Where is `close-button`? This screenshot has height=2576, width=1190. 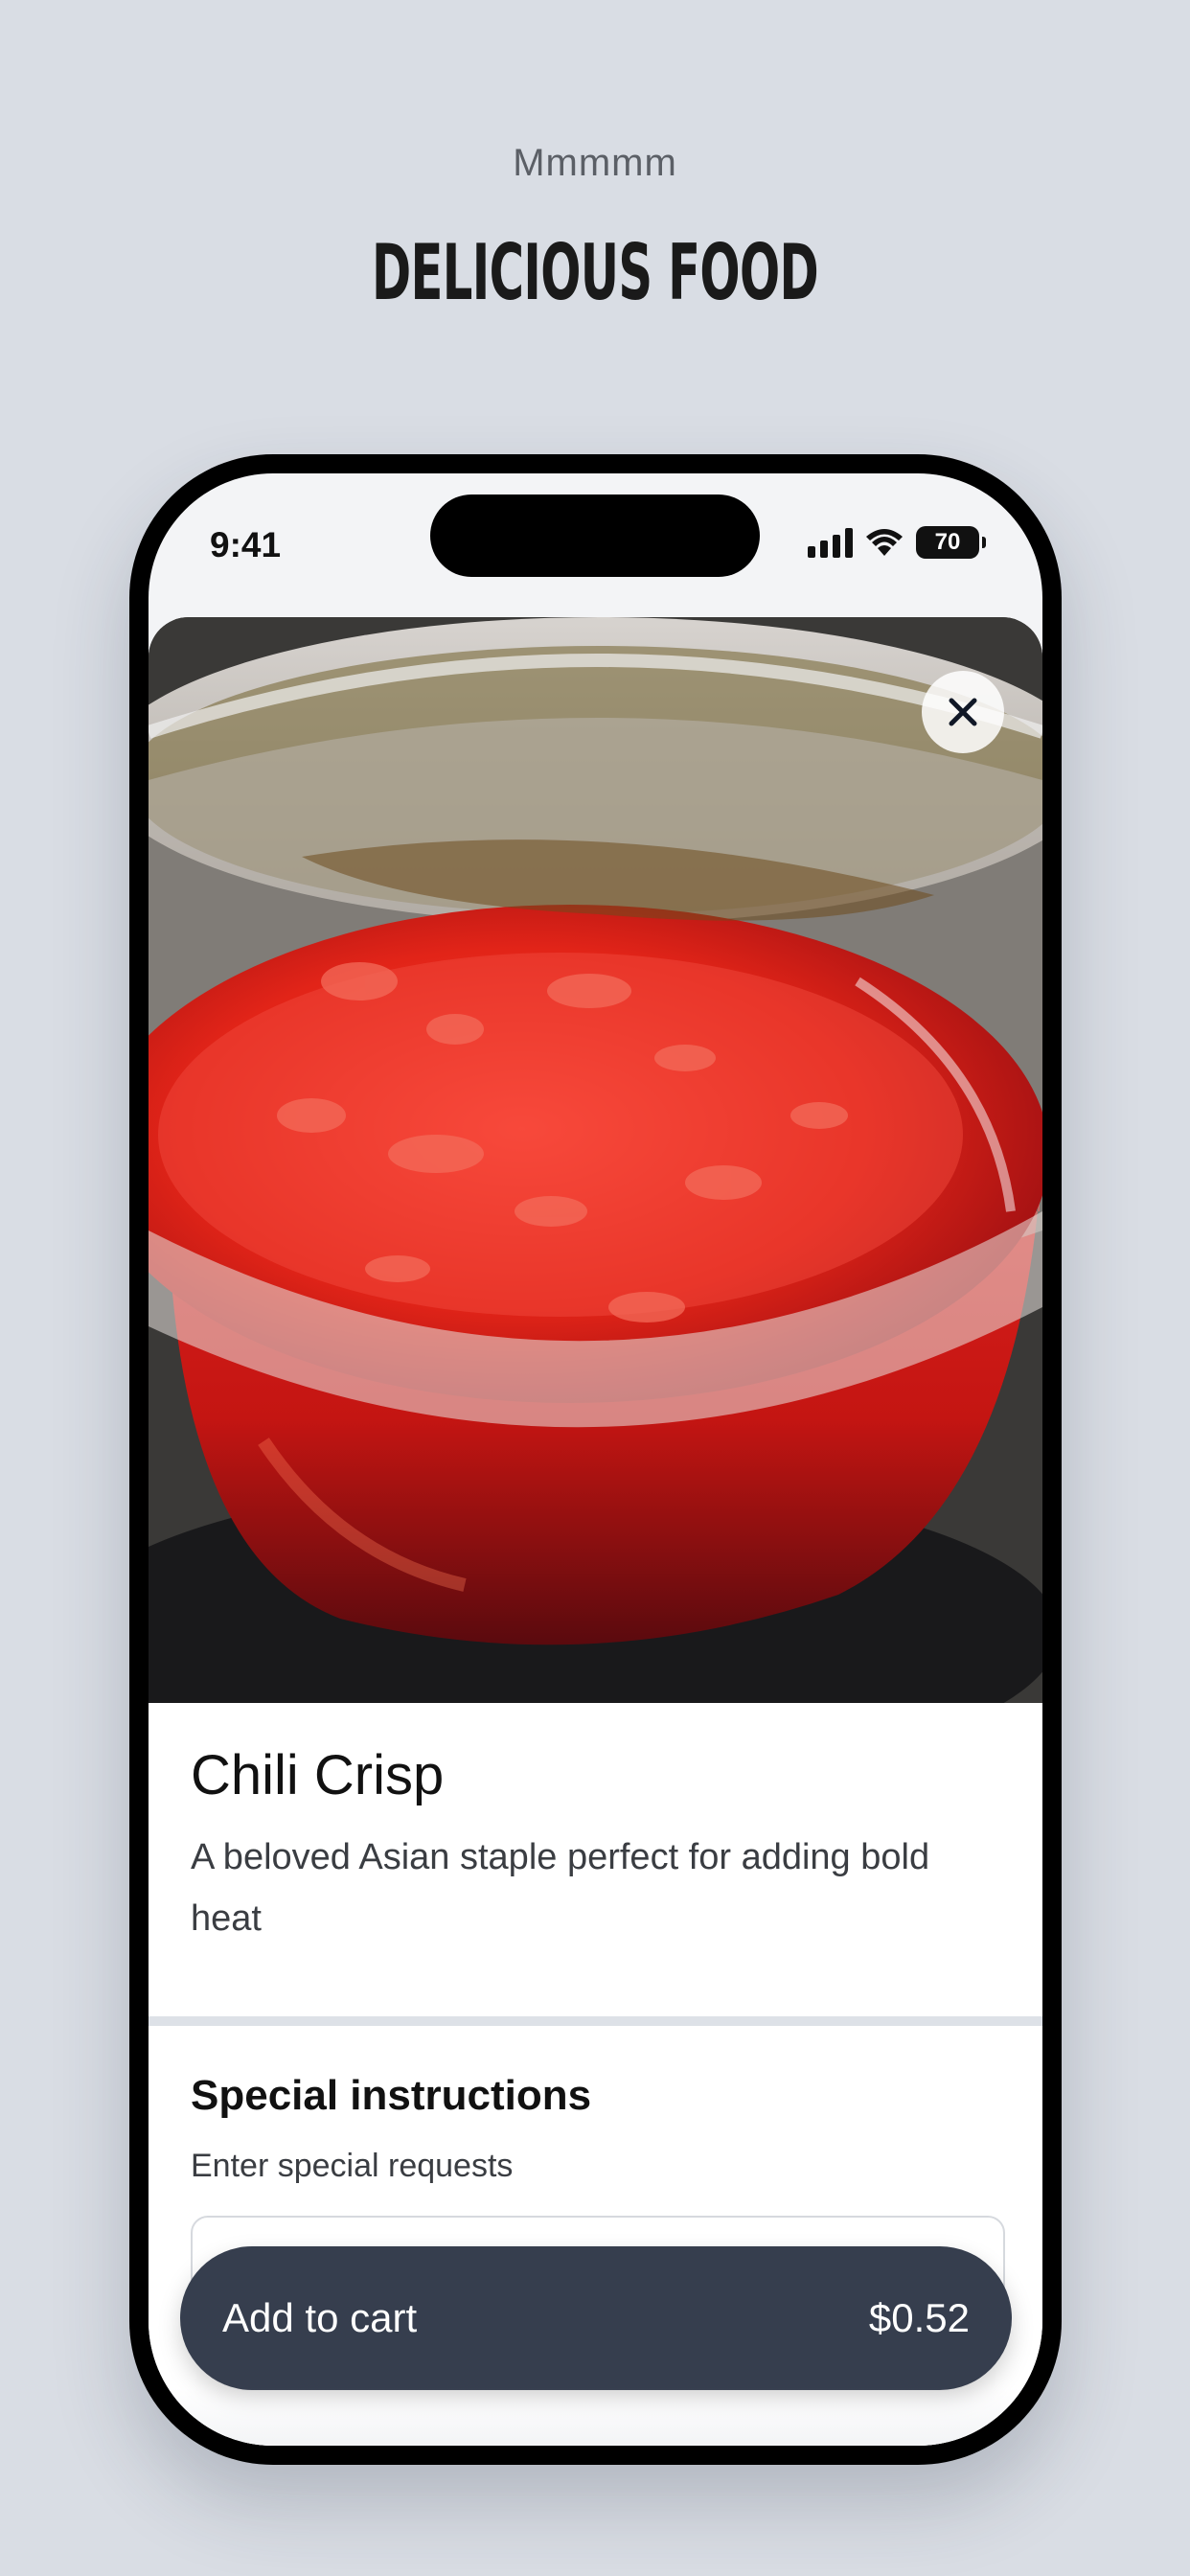
close-button is located at coordinates (963, 712).